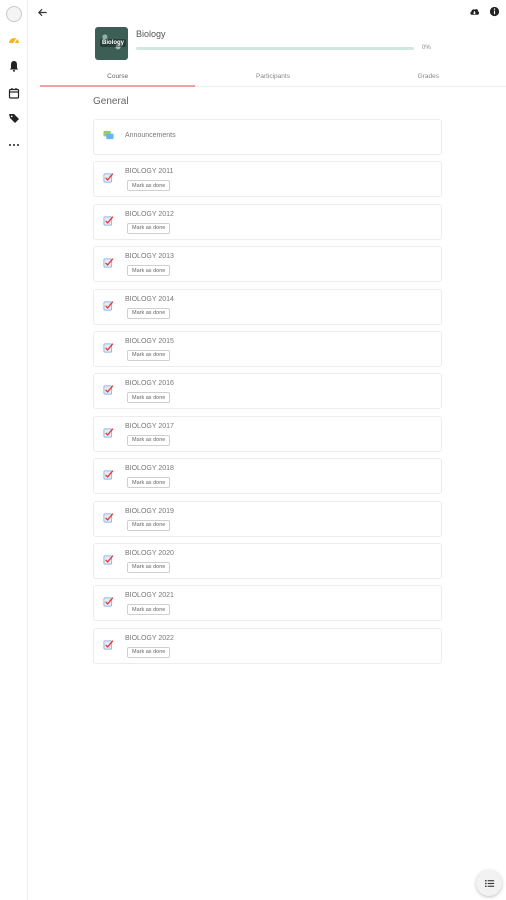  I want to click on list-icon, so click(489, 883).